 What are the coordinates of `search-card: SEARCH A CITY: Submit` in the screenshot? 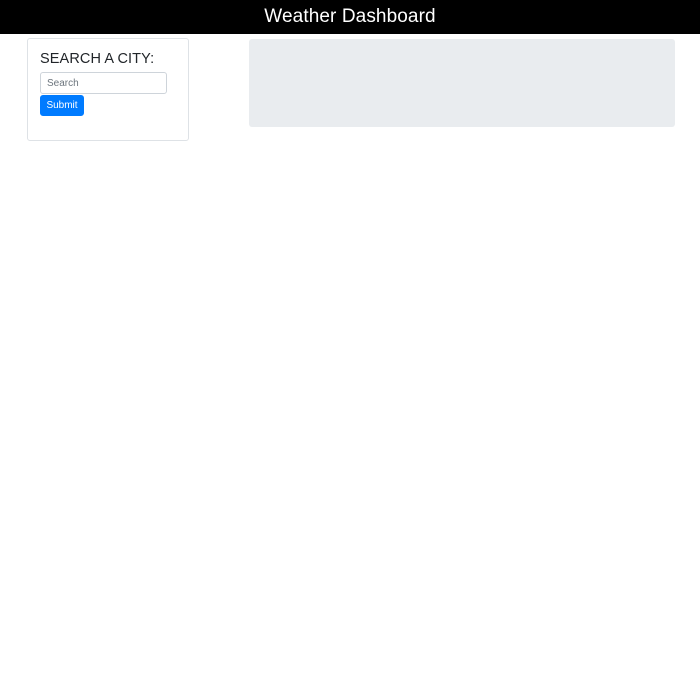 It's located at (108, 89).